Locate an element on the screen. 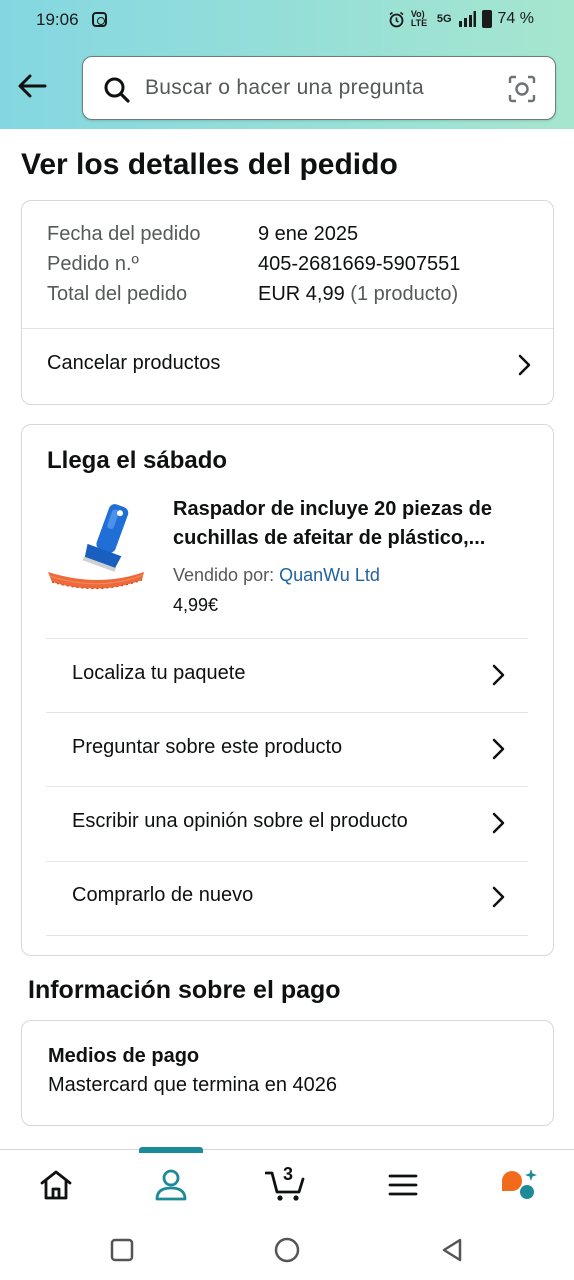 This screenshot has height=1280, width=574. menu-icon is located at coordinates (403, 1185).